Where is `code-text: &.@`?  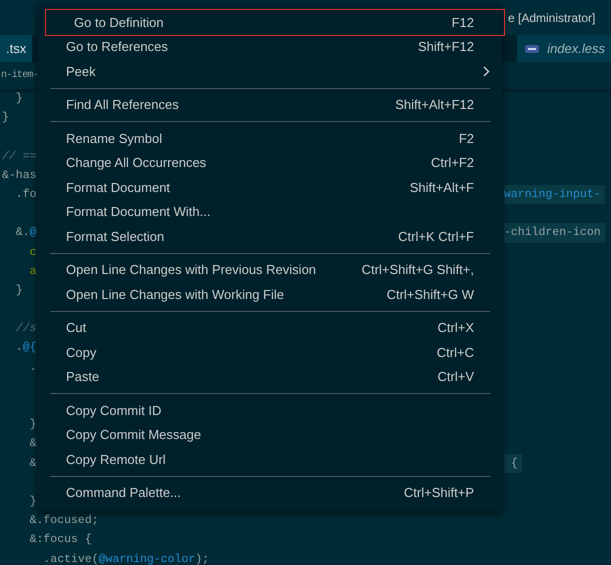 code-text: &.@ is located at coordinates (25, 233).